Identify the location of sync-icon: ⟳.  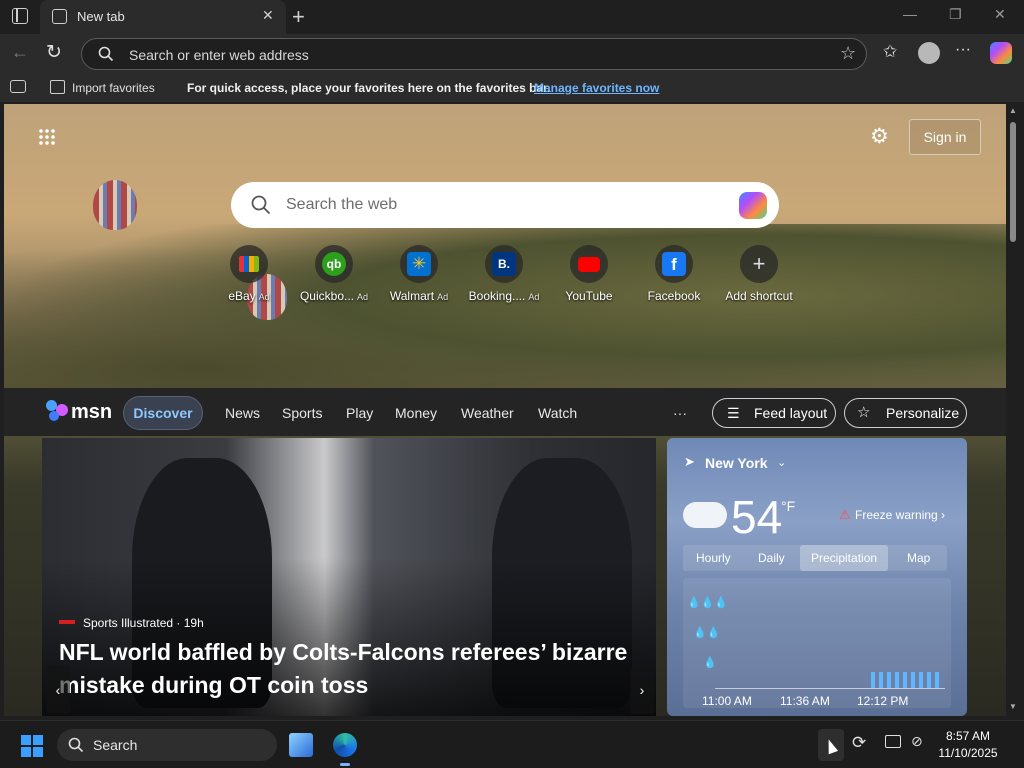
(859, 743).